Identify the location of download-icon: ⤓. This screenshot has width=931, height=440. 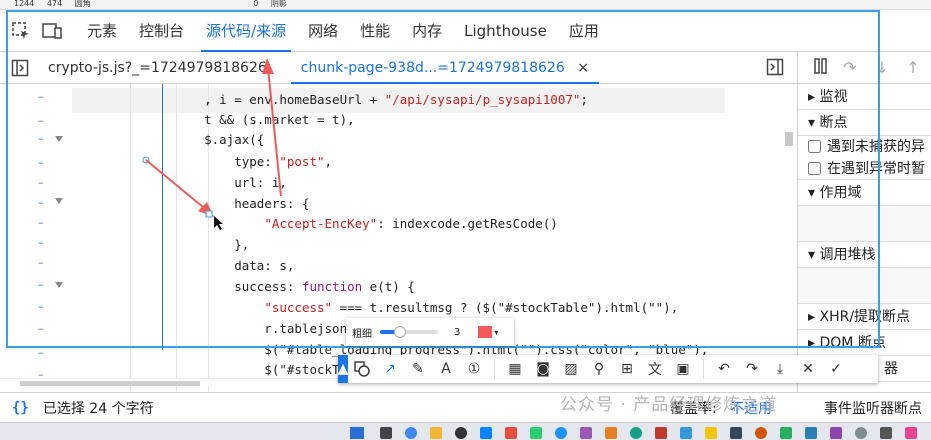
(780, 369).